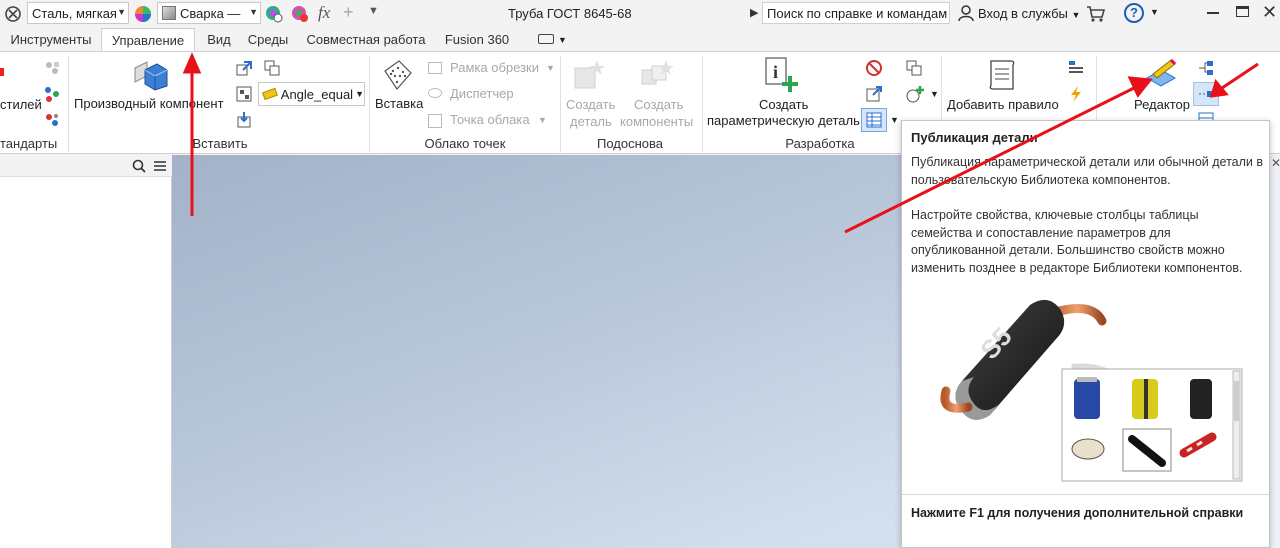  What do you see at coordinates (1240, 76) in the screenshot?
I see `annotation-arrow-publish` at bounding box center [1240, 76].